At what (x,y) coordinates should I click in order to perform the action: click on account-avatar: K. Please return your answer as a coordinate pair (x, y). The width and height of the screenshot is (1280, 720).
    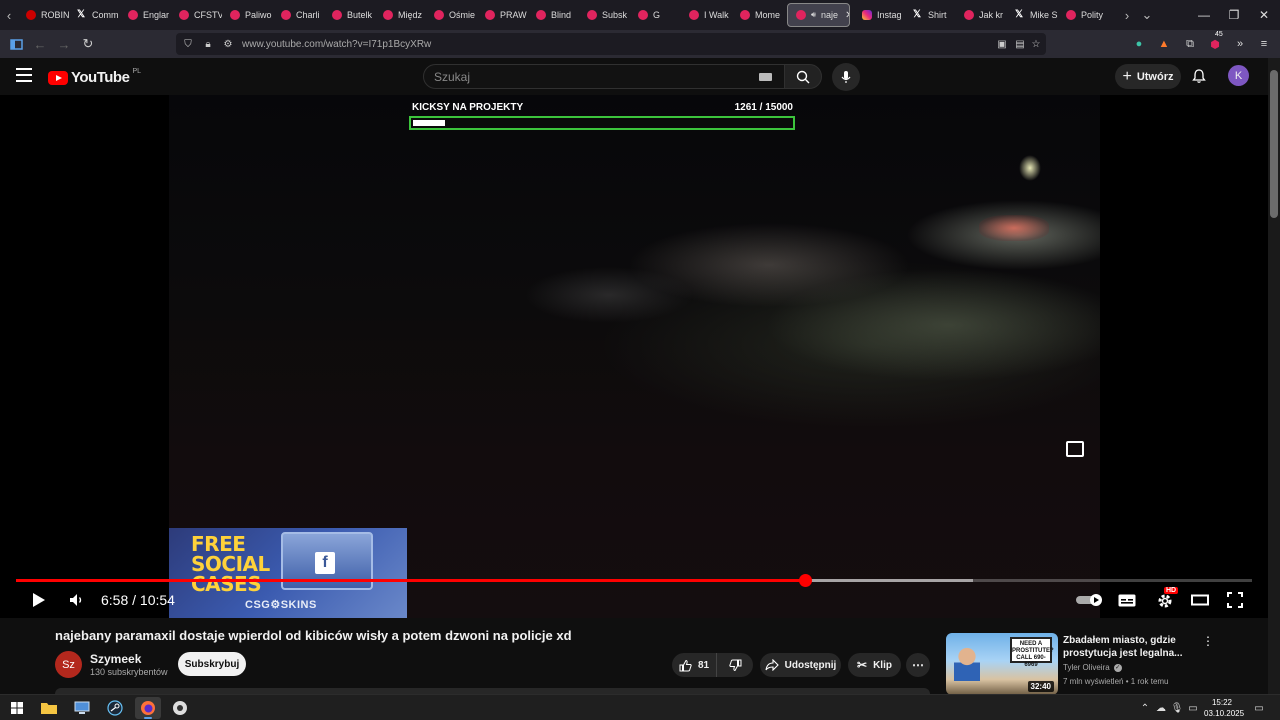
    Looking at the image, I should click on (1238, 75).